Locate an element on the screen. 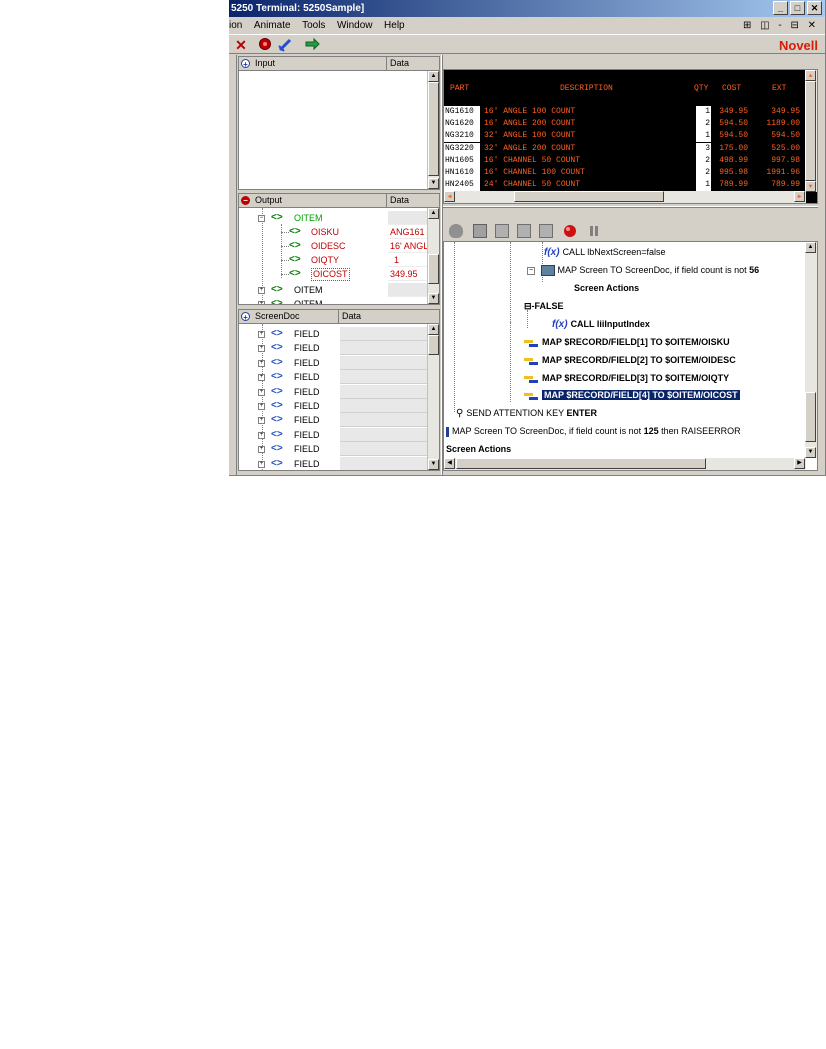 The width and height of the screenshot is (826, 1049). output-scrollbar: ▲ ▼ is located at coordinates (433, 256).